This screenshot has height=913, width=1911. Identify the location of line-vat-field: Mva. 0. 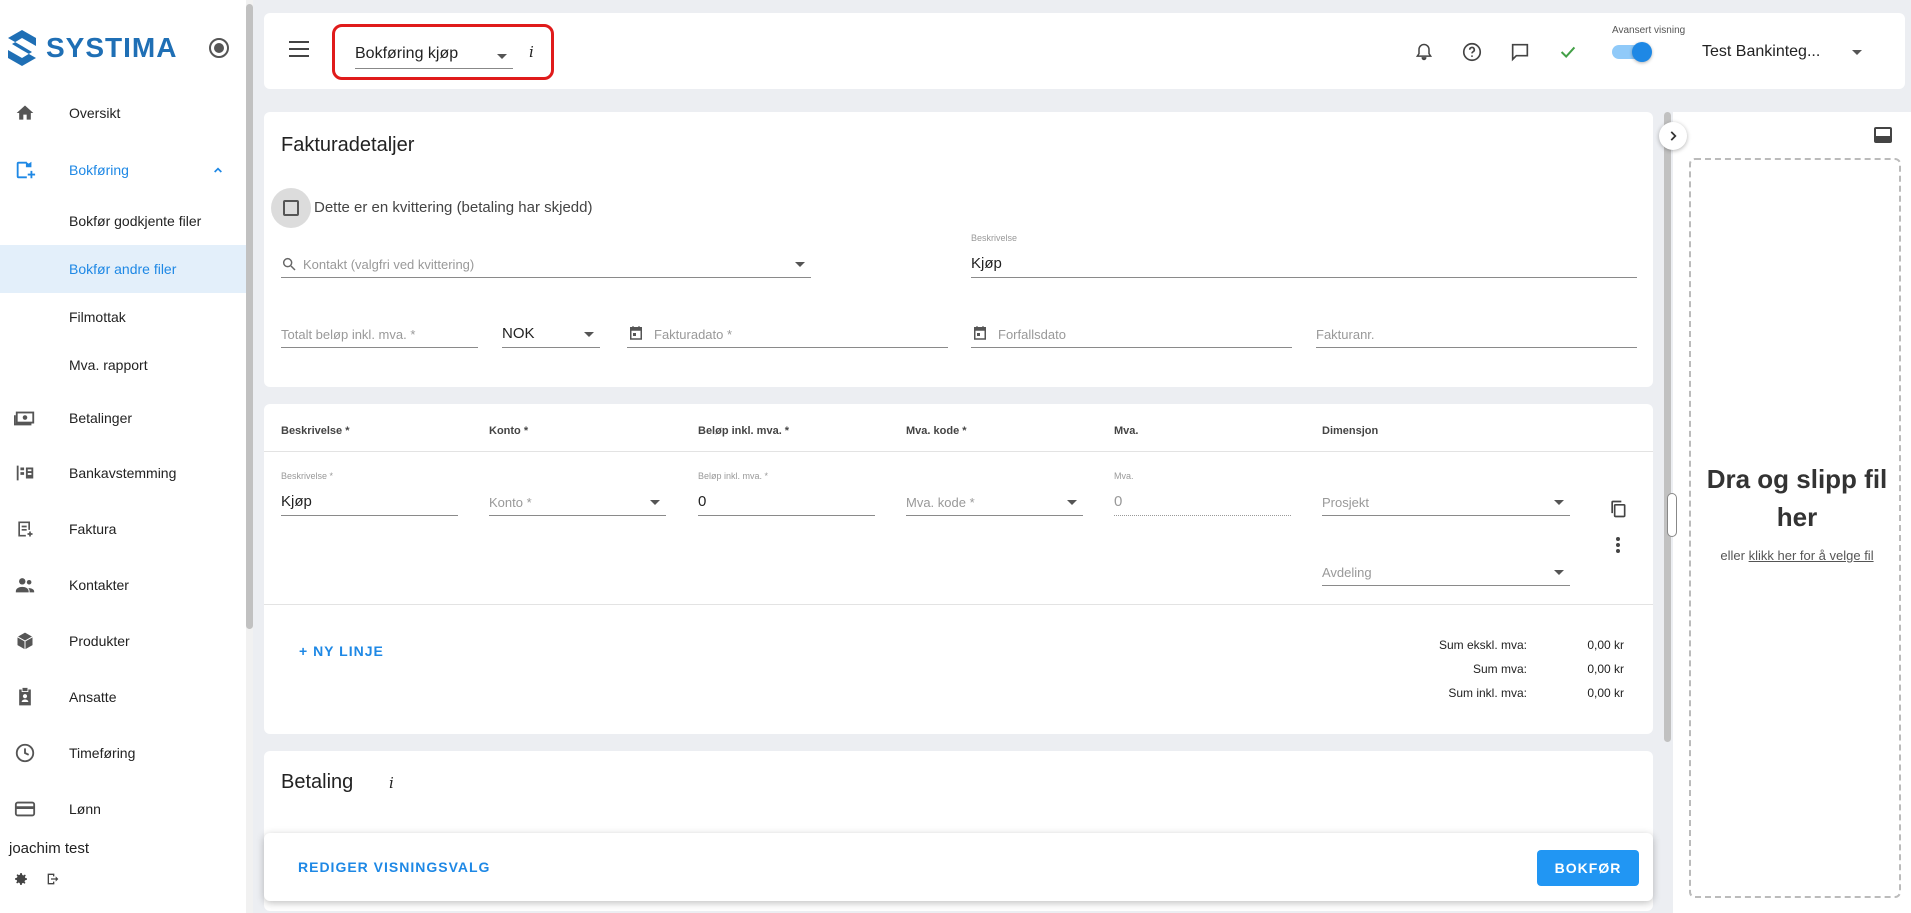
(1202, 493).